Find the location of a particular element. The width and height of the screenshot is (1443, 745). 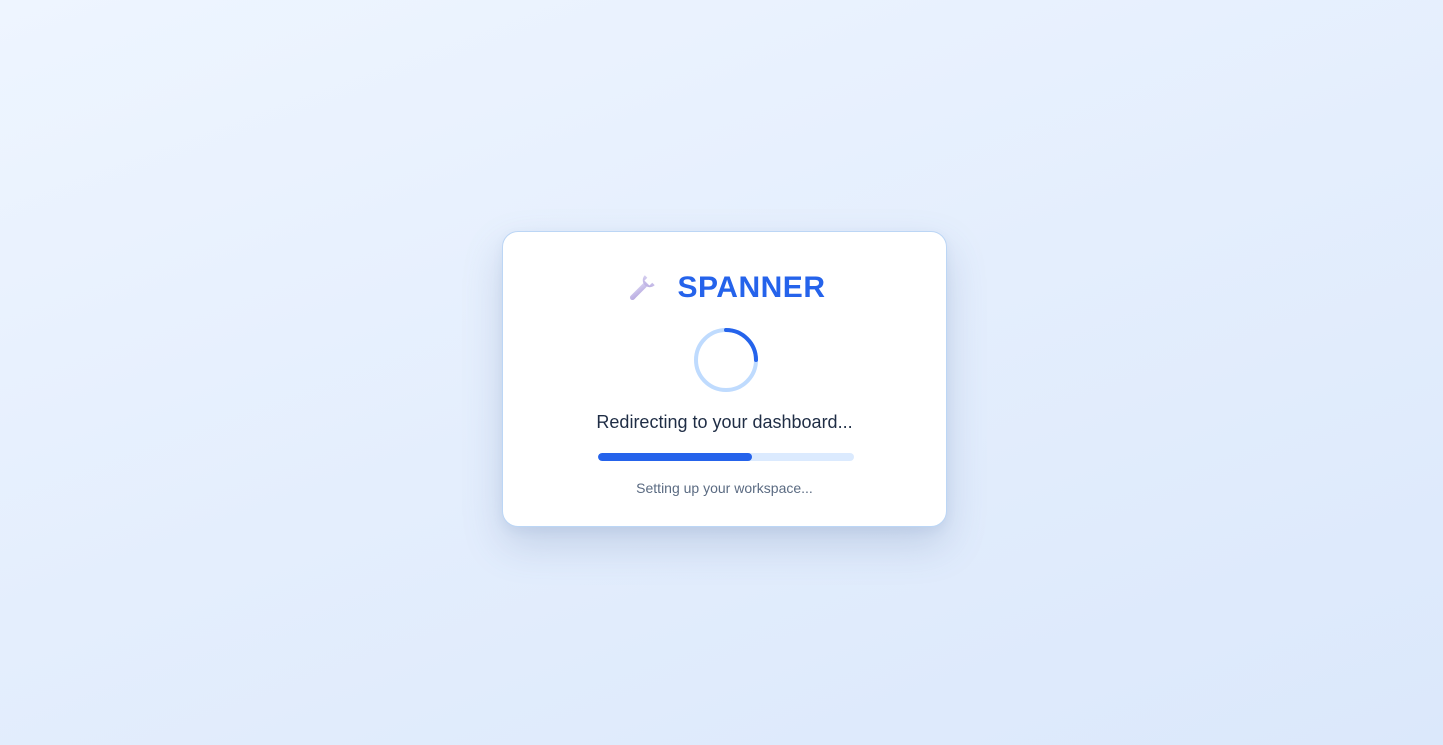

wrench-icon is located at coordinates (642, 288).